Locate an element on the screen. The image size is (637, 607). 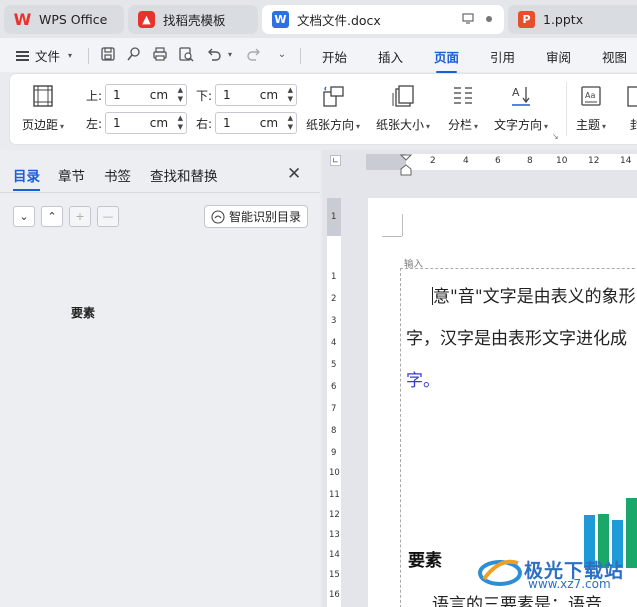
menu-tab-insert: 插入 is located at coordinates (390, 56).